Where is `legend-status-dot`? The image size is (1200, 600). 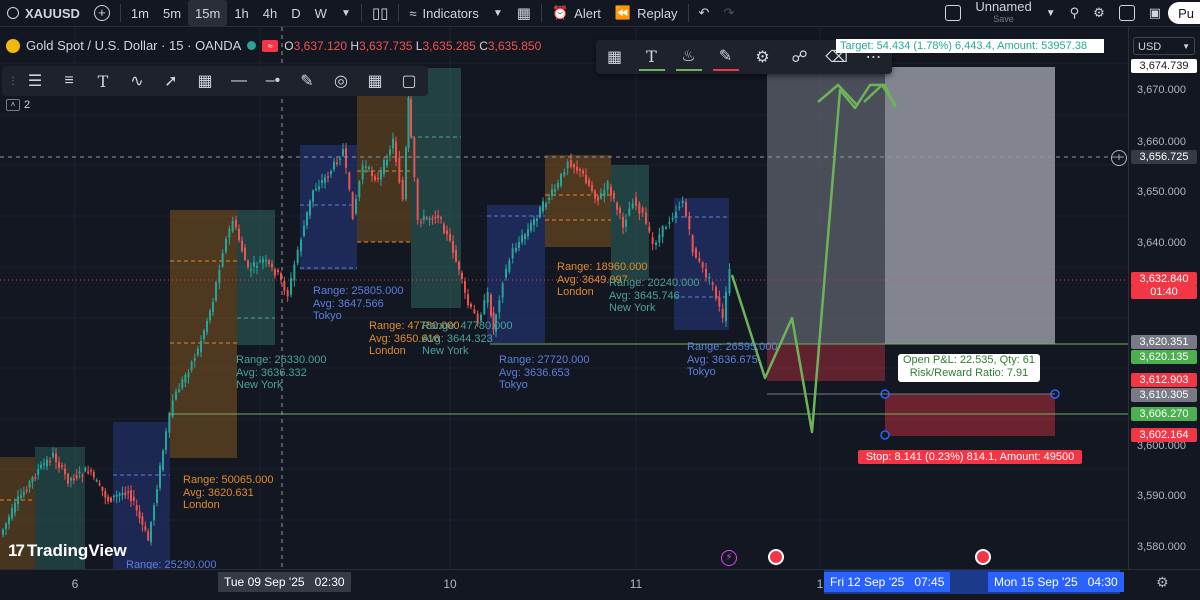 legend-status-dot is located at coordinates (252, 45).